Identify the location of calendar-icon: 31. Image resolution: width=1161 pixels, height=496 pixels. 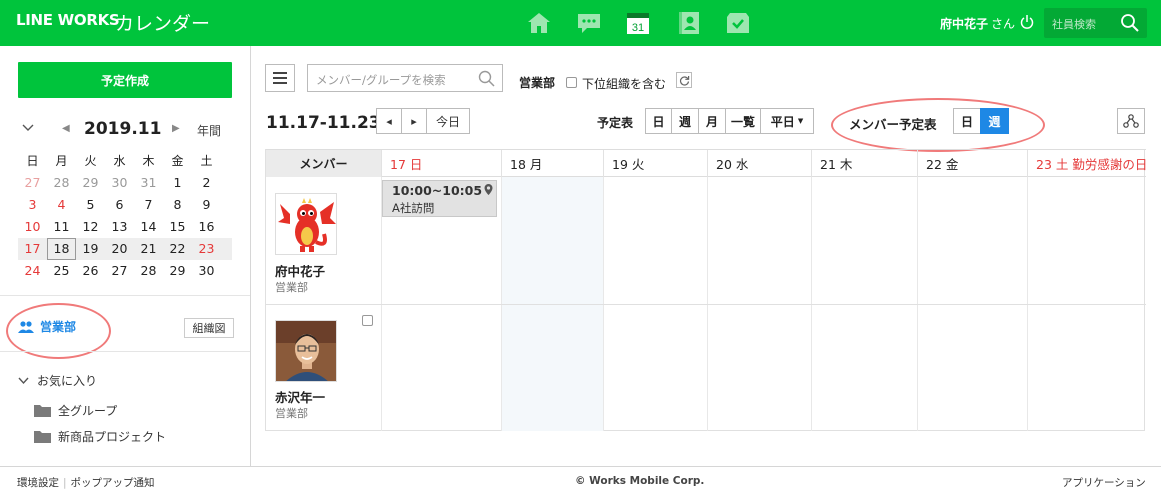
(638, 23).